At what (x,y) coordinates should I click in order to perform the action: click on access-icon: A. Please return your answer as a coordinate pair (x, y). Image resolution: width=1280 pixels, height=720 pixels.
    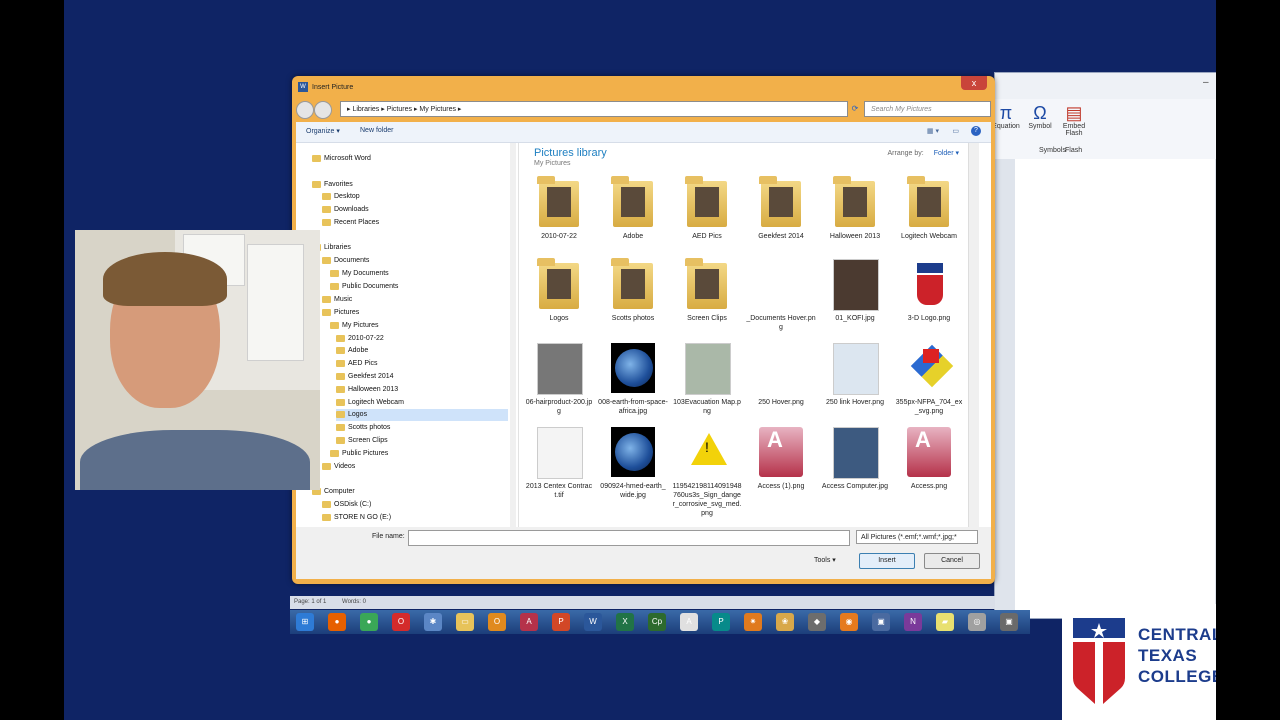
    Looking at the image, I should click on (529, 622).